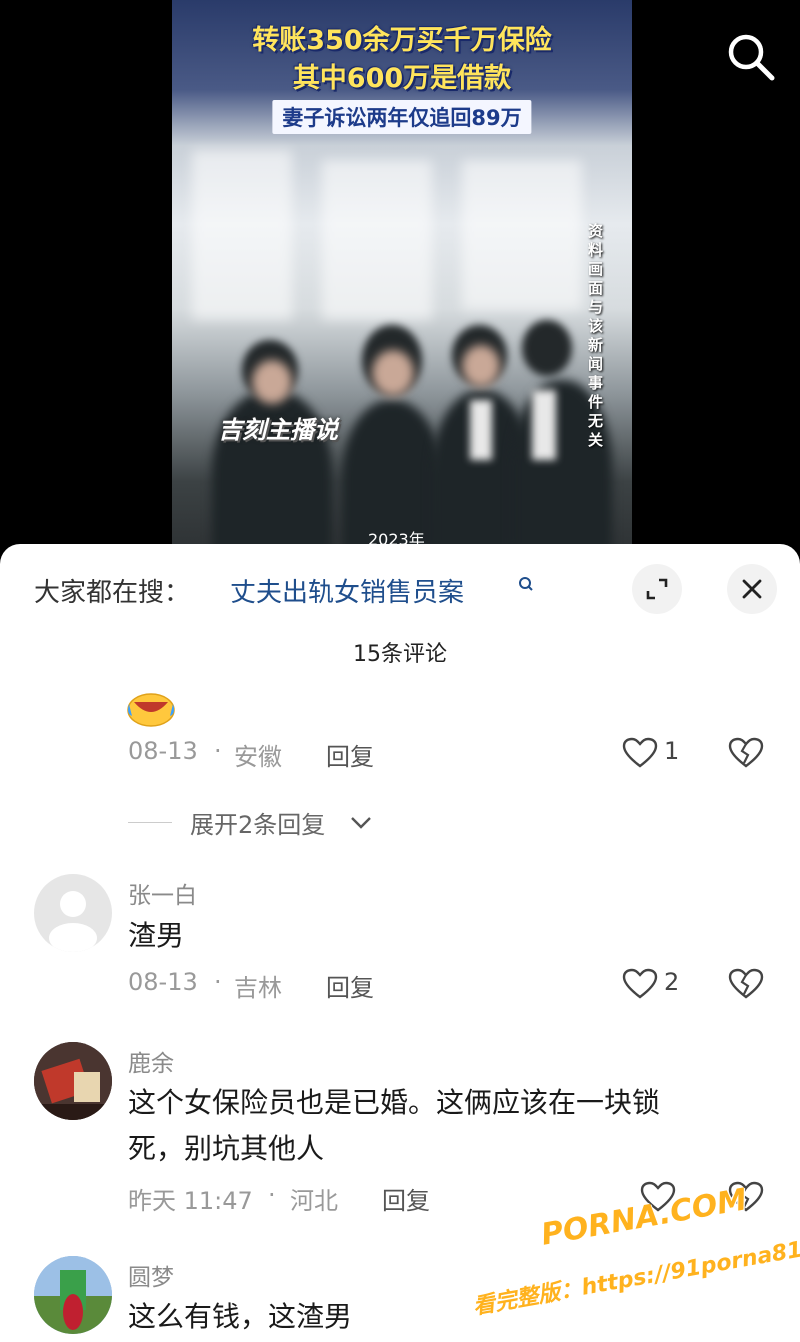 The image size is (800, 1342). What do you see at coordinates (672, 982) in the screenshot?
I see `like-count: 2` at bounding box center [672, 982].